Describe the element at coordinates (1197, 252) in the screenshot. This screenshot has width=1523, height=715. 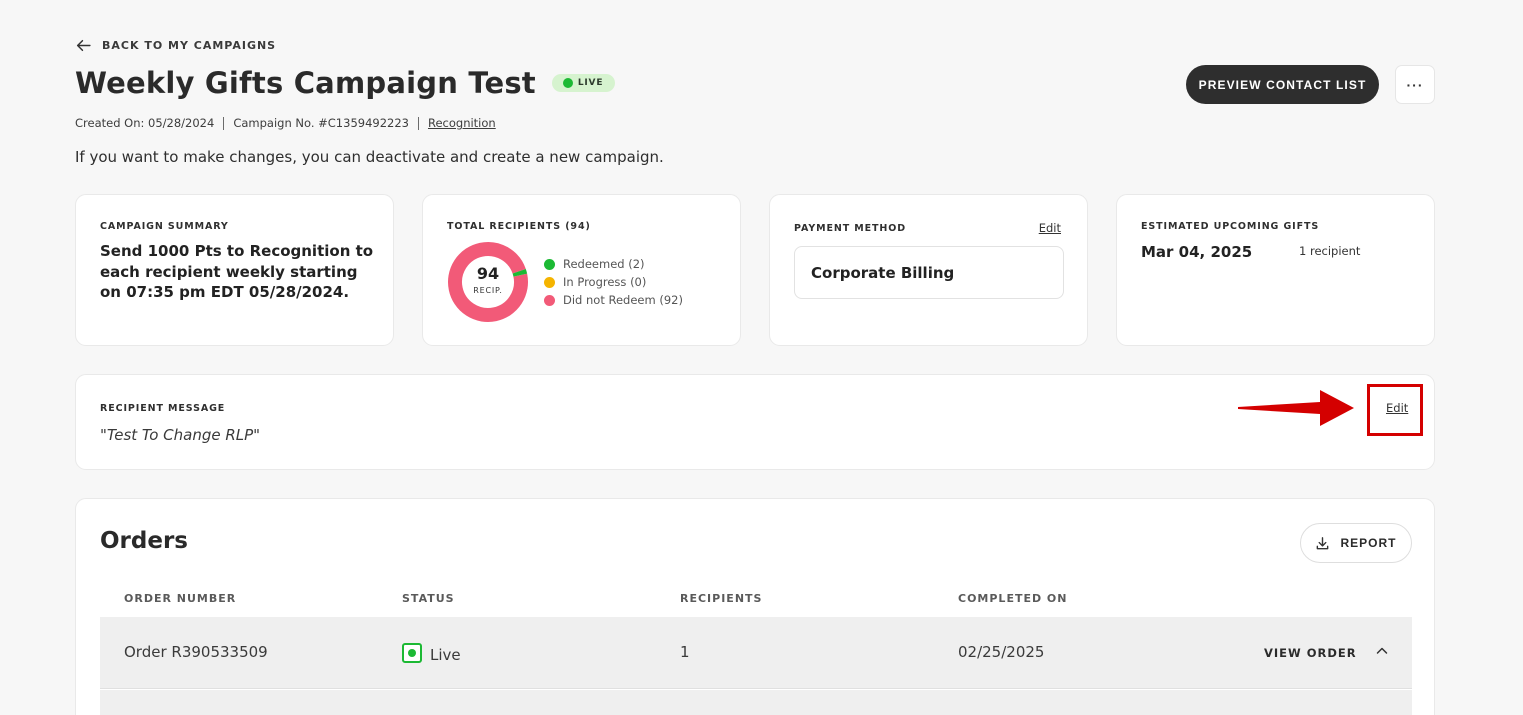
I see `upcoming-gift-date: Mar 04, 2025` at that location.